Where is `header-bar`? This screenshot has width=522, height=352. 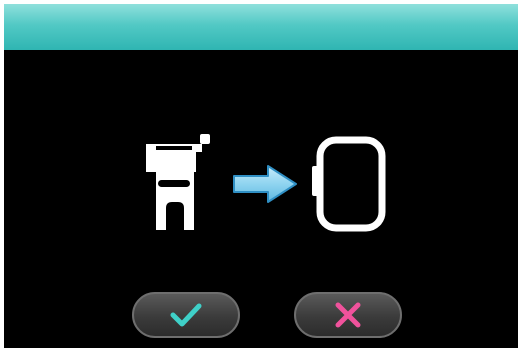 header-bar is located at coordinates (261, 27).